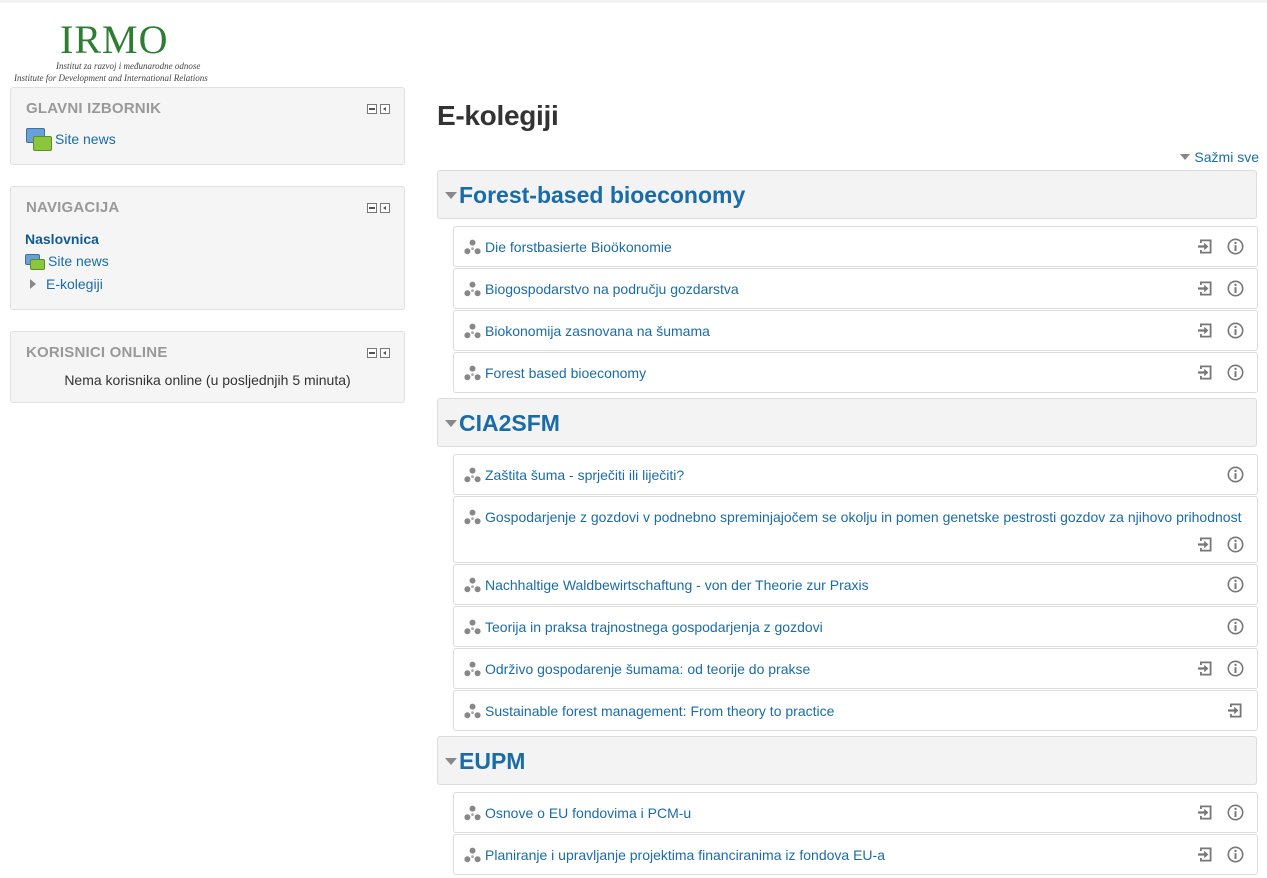  I want to click on course-link: Zaštita šuma - sprječiti ili liječiti?, so click(584, 475).